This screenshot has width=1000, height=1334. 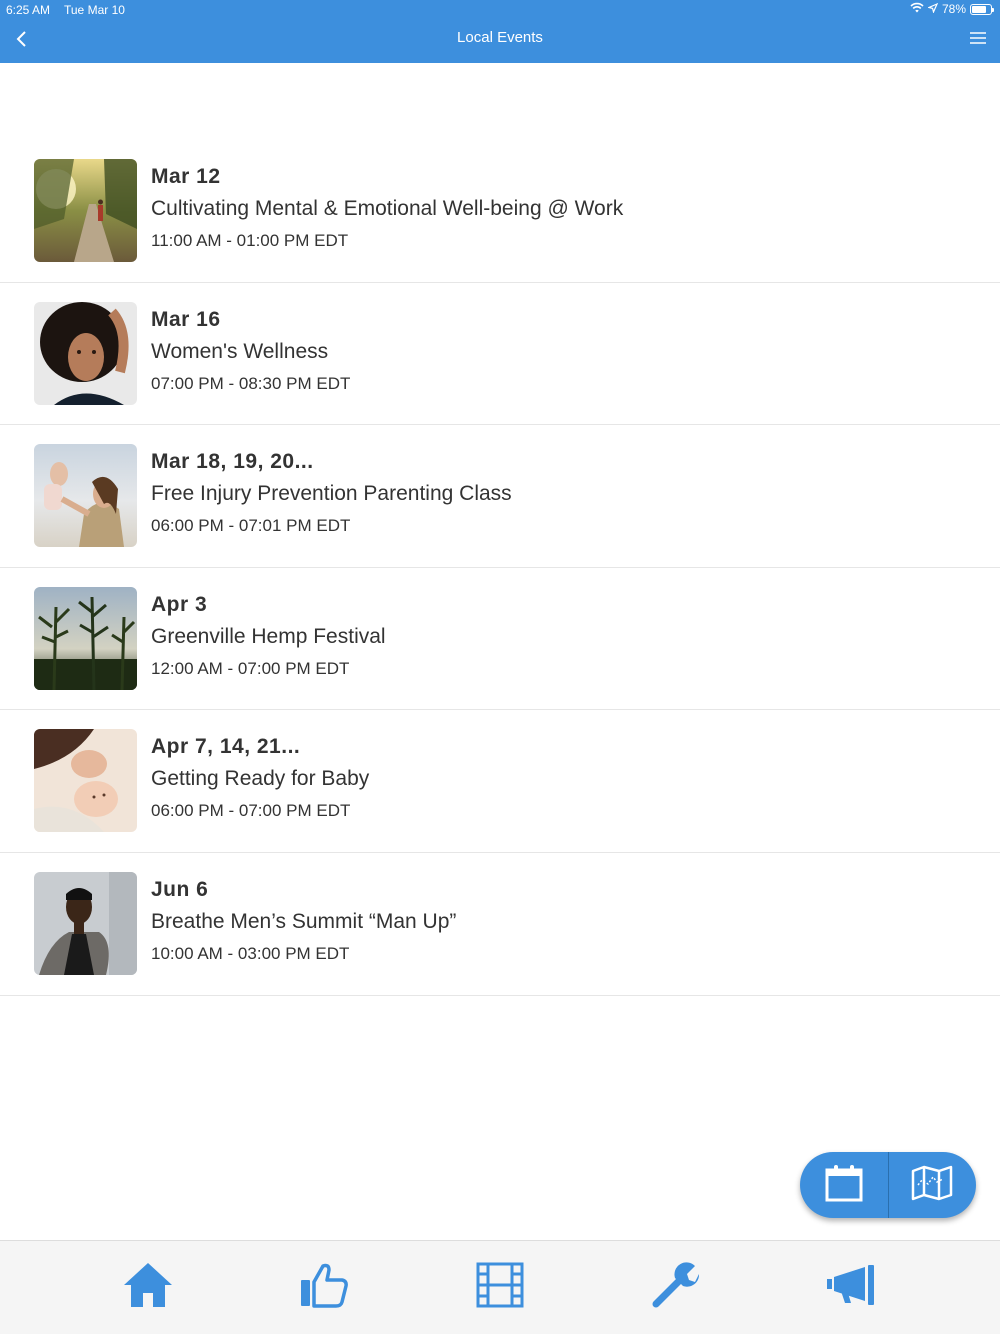 What do you see at coordinates (917, 9) in the screenshot?
I see `wifi-icon` at bounding box center [917, 9].